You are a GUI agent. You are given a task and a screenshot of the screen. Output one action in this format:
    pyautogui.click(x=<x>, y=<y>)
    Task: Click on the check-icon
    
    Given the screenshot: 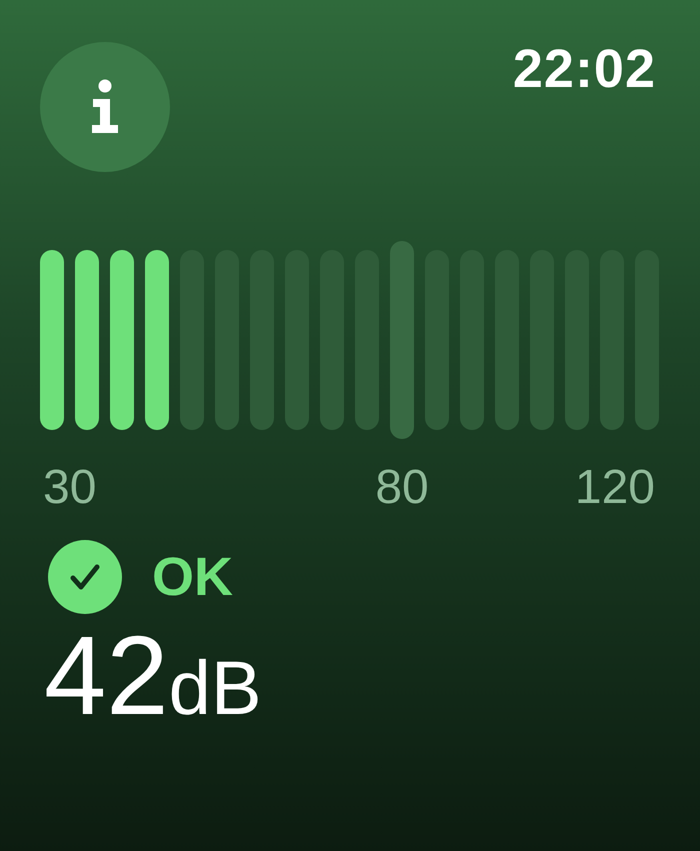 What is the action you would take?
    pyautogui.click(x=85, y=577)
    